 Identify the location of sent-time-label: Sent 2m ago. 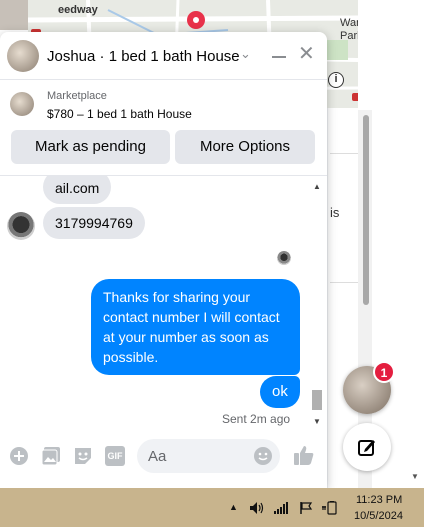
(256, 419).